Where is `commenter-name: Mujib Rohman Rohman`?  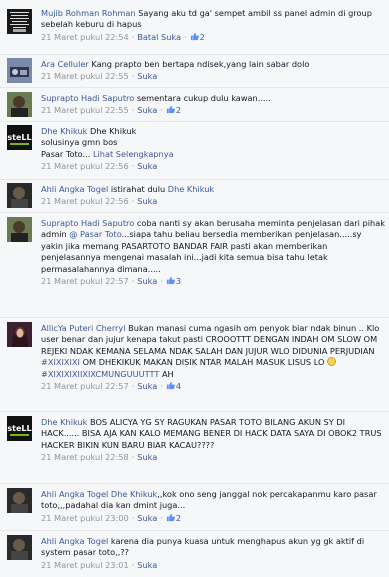
commenter-name: Mujib Rohman Rohman is located at coordinates (88, 13).